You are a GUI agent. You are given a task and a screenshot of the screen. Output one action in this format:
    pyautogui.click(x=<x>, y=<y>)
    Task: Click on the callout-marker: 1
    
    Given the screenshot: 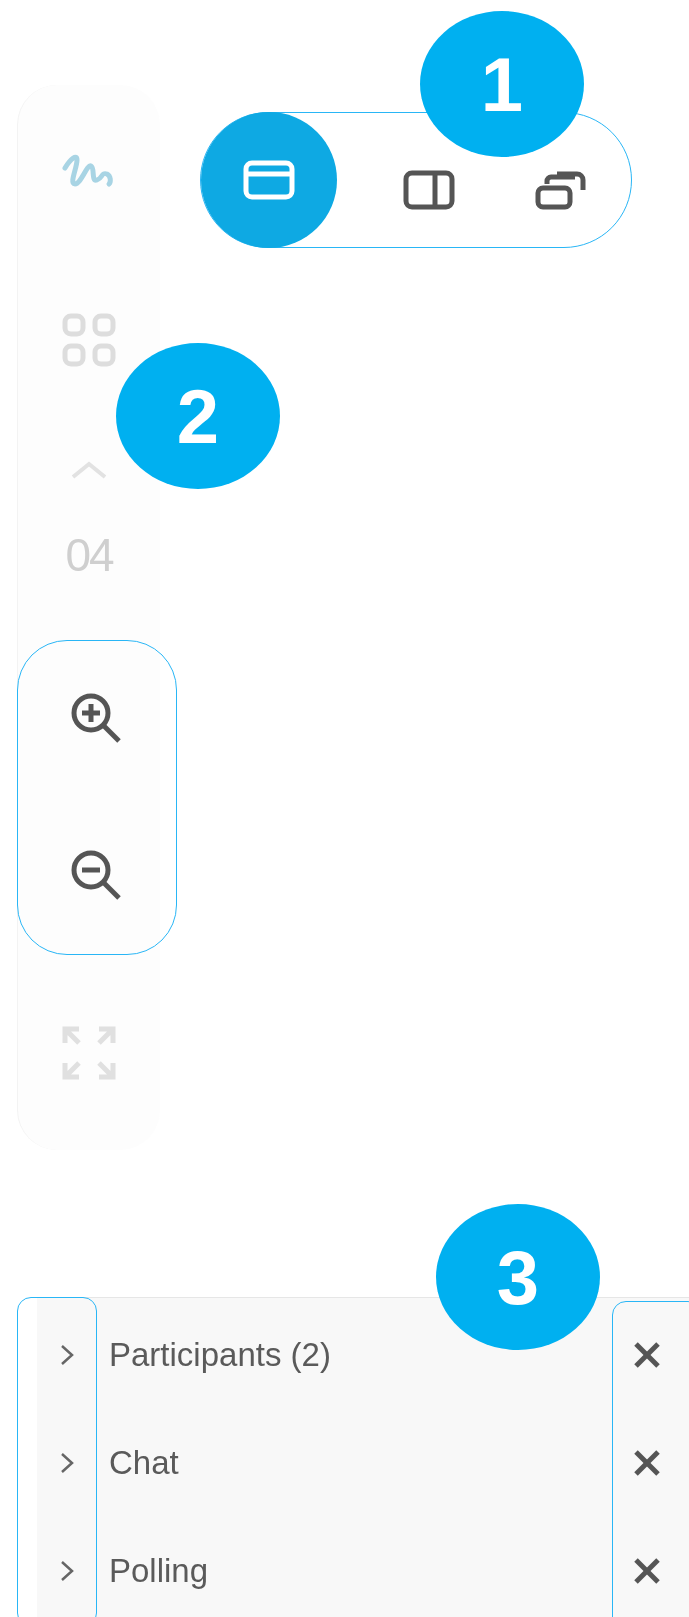 What is the action you would take?
    pyautogui.click(x=502, y=84)
    